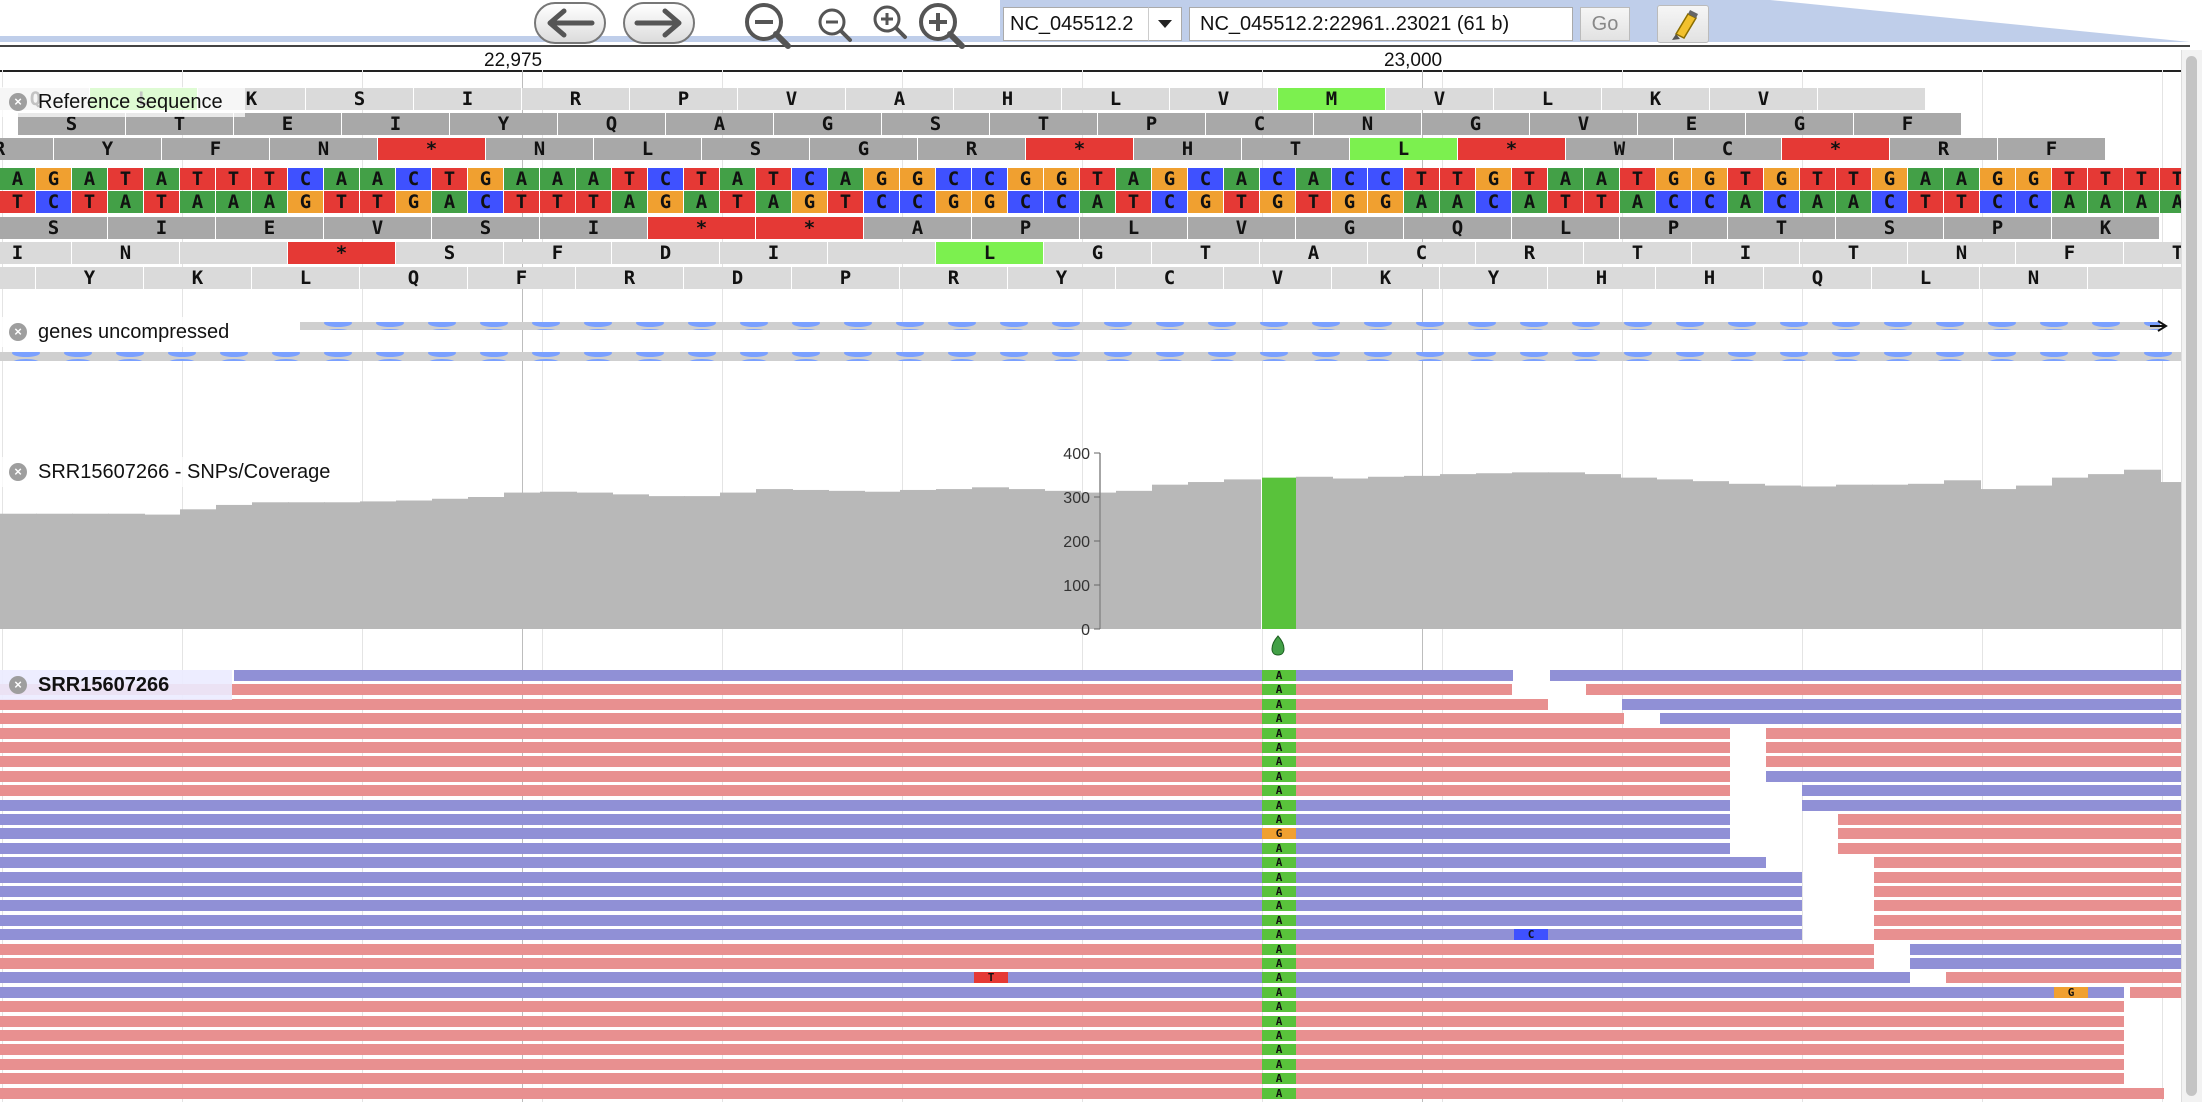 This screenshot has width=2202, height=1102. Describe the element at coordinates (1278, 645) in the screenshot. I see `snp-marker-icon` at that location.